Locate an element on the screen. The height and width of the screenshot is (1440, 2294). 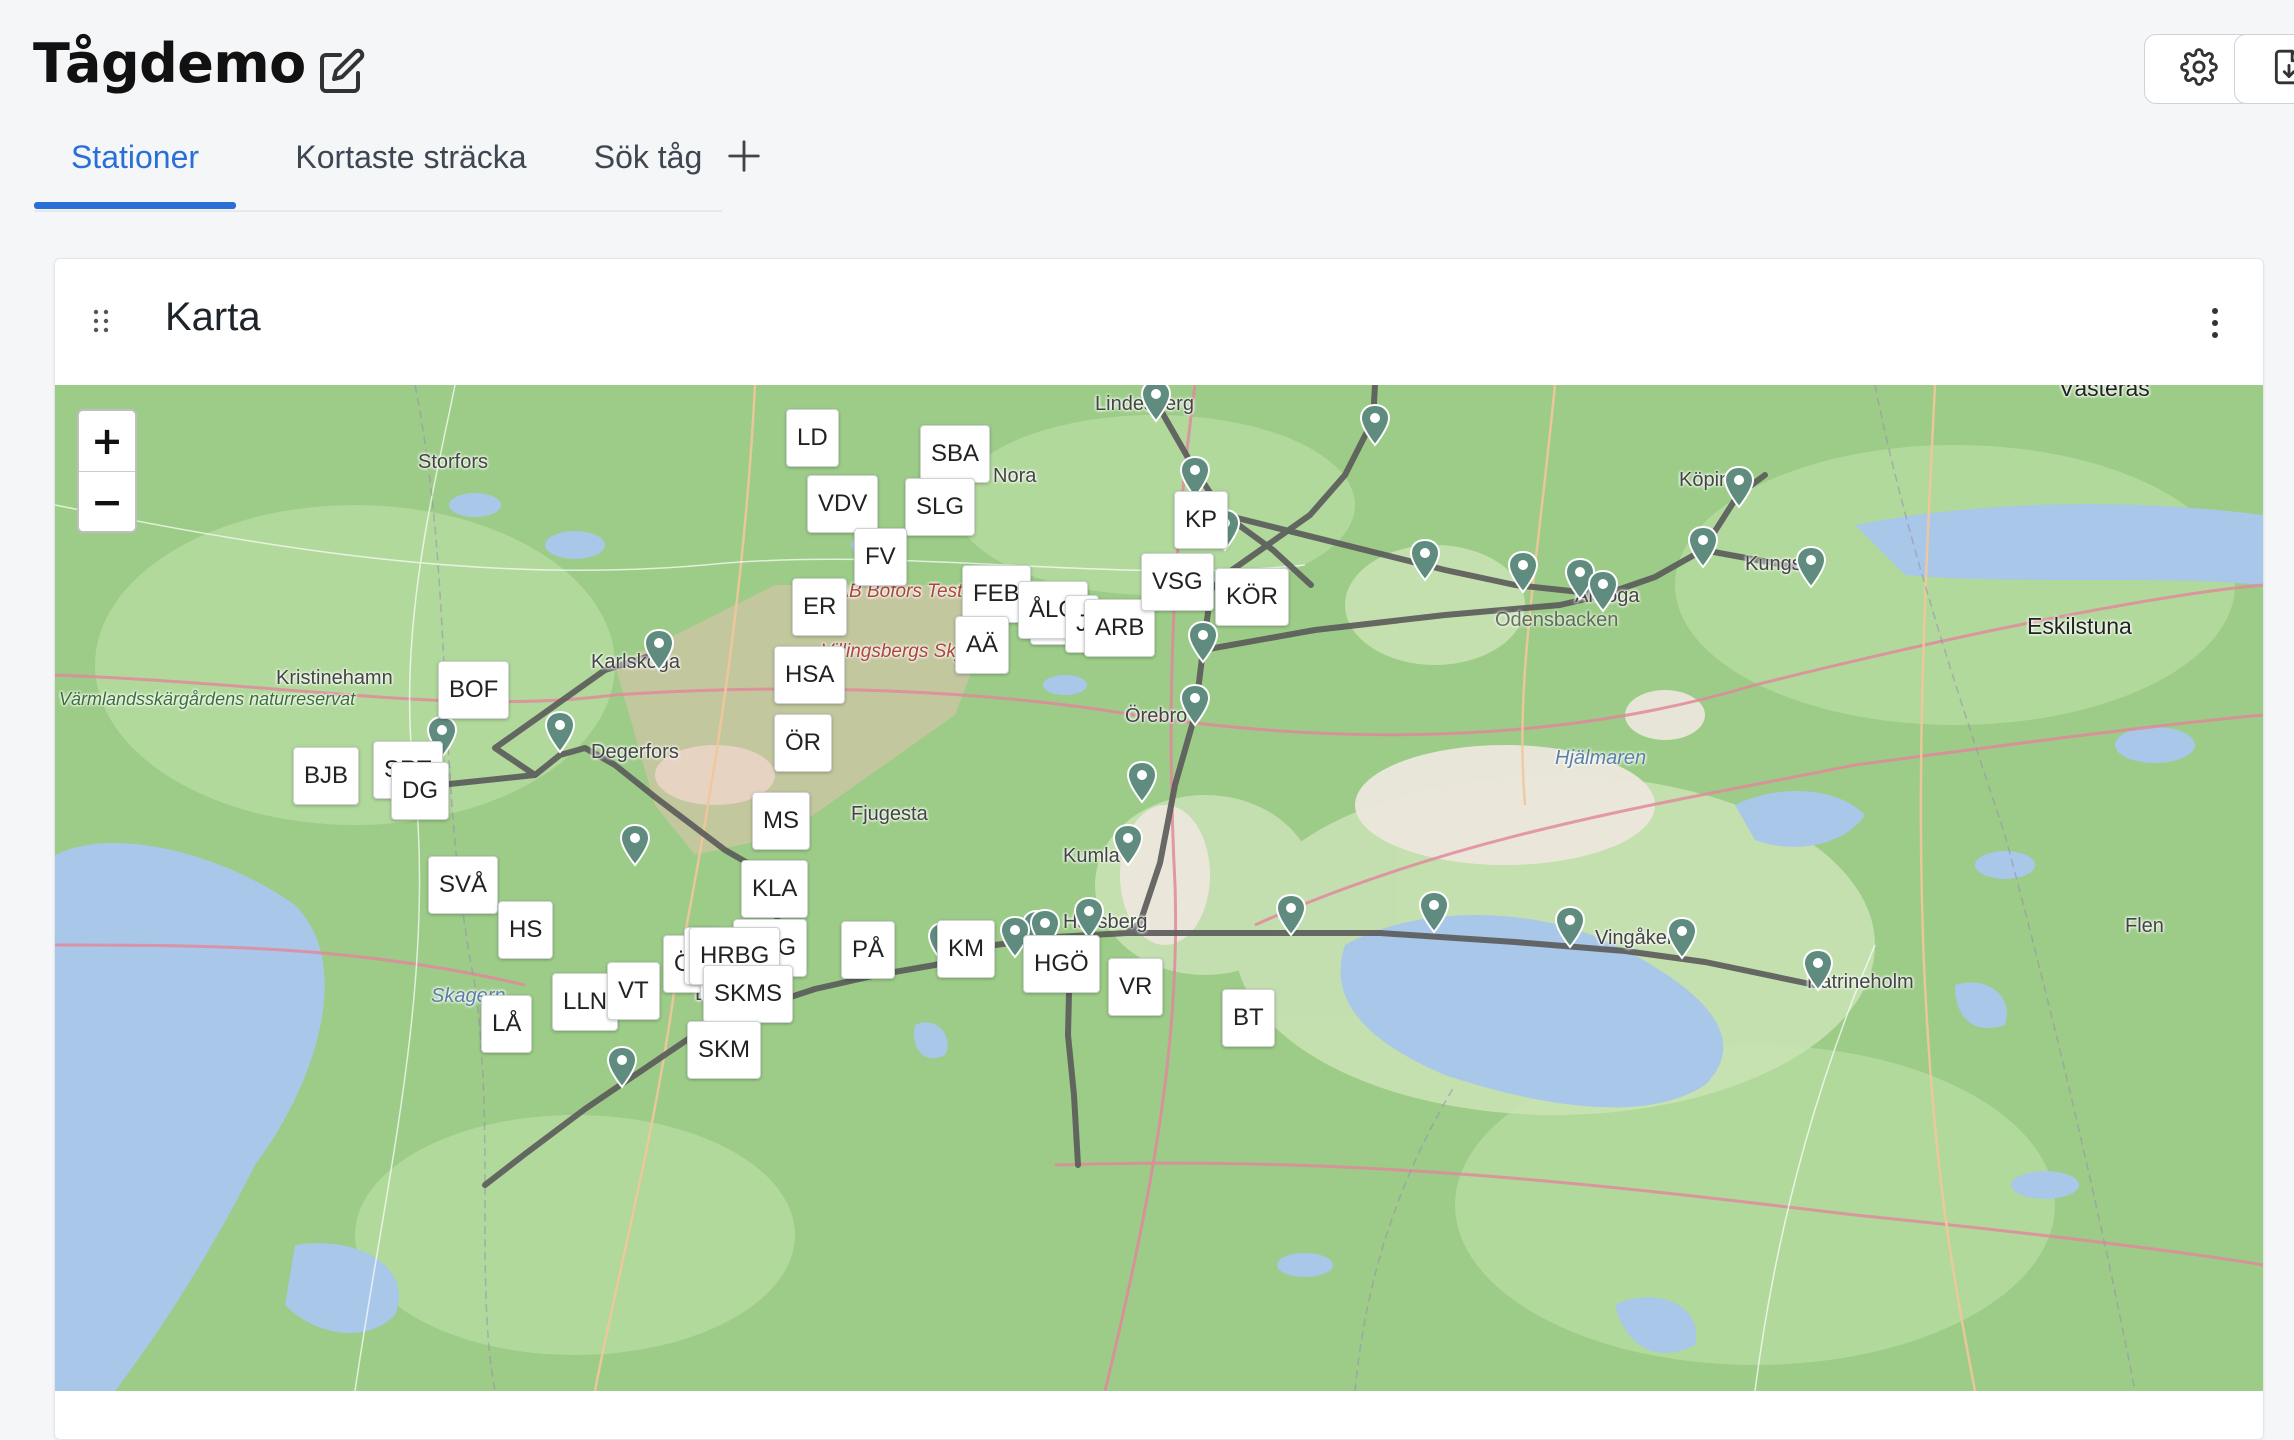
place-label: Kristinehamn is located at coordinates (334, 678).